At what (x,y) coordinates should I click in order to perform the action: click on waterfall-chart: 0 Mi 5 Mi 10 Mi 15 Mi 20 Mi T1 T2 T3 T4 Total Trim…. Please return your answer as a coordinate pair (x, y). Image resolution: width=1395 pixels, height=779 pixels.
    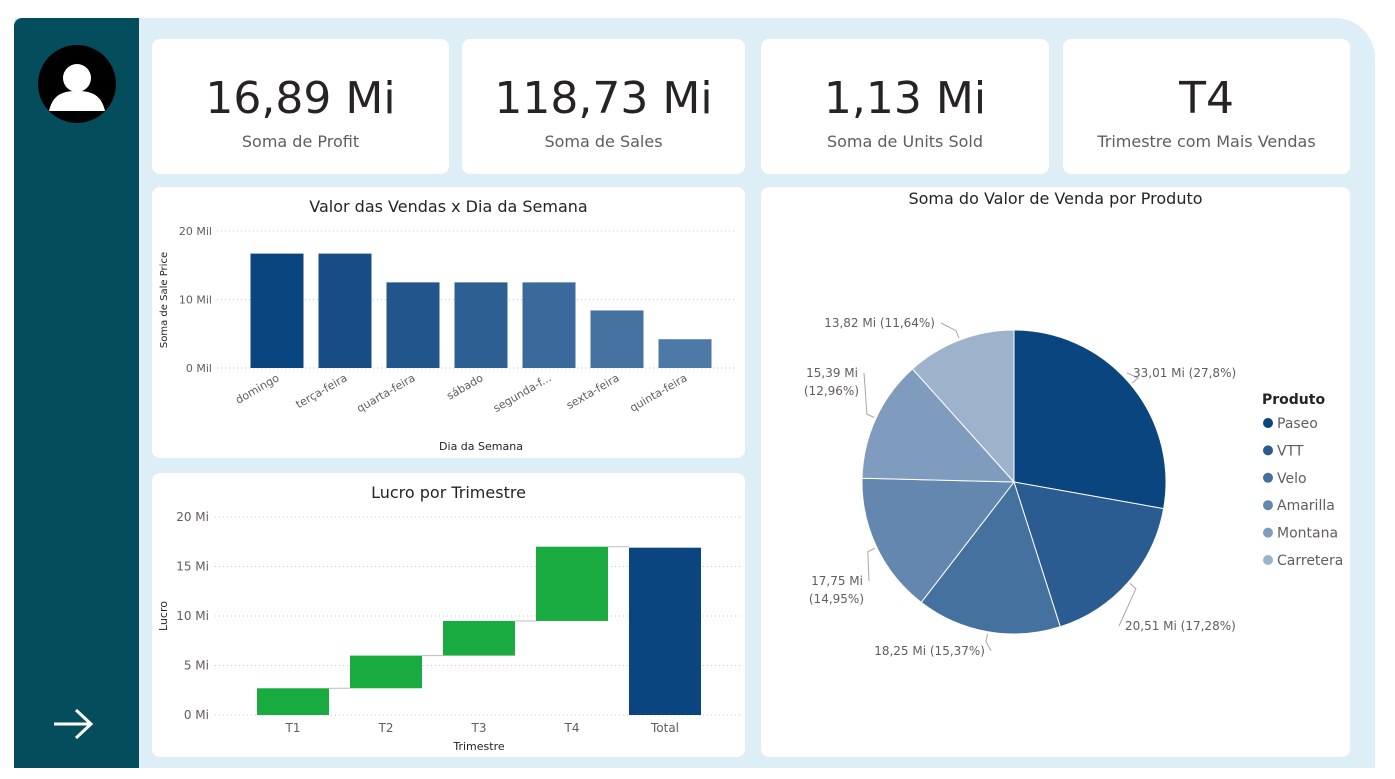
    Looking at the image, I should click on (449, 631).